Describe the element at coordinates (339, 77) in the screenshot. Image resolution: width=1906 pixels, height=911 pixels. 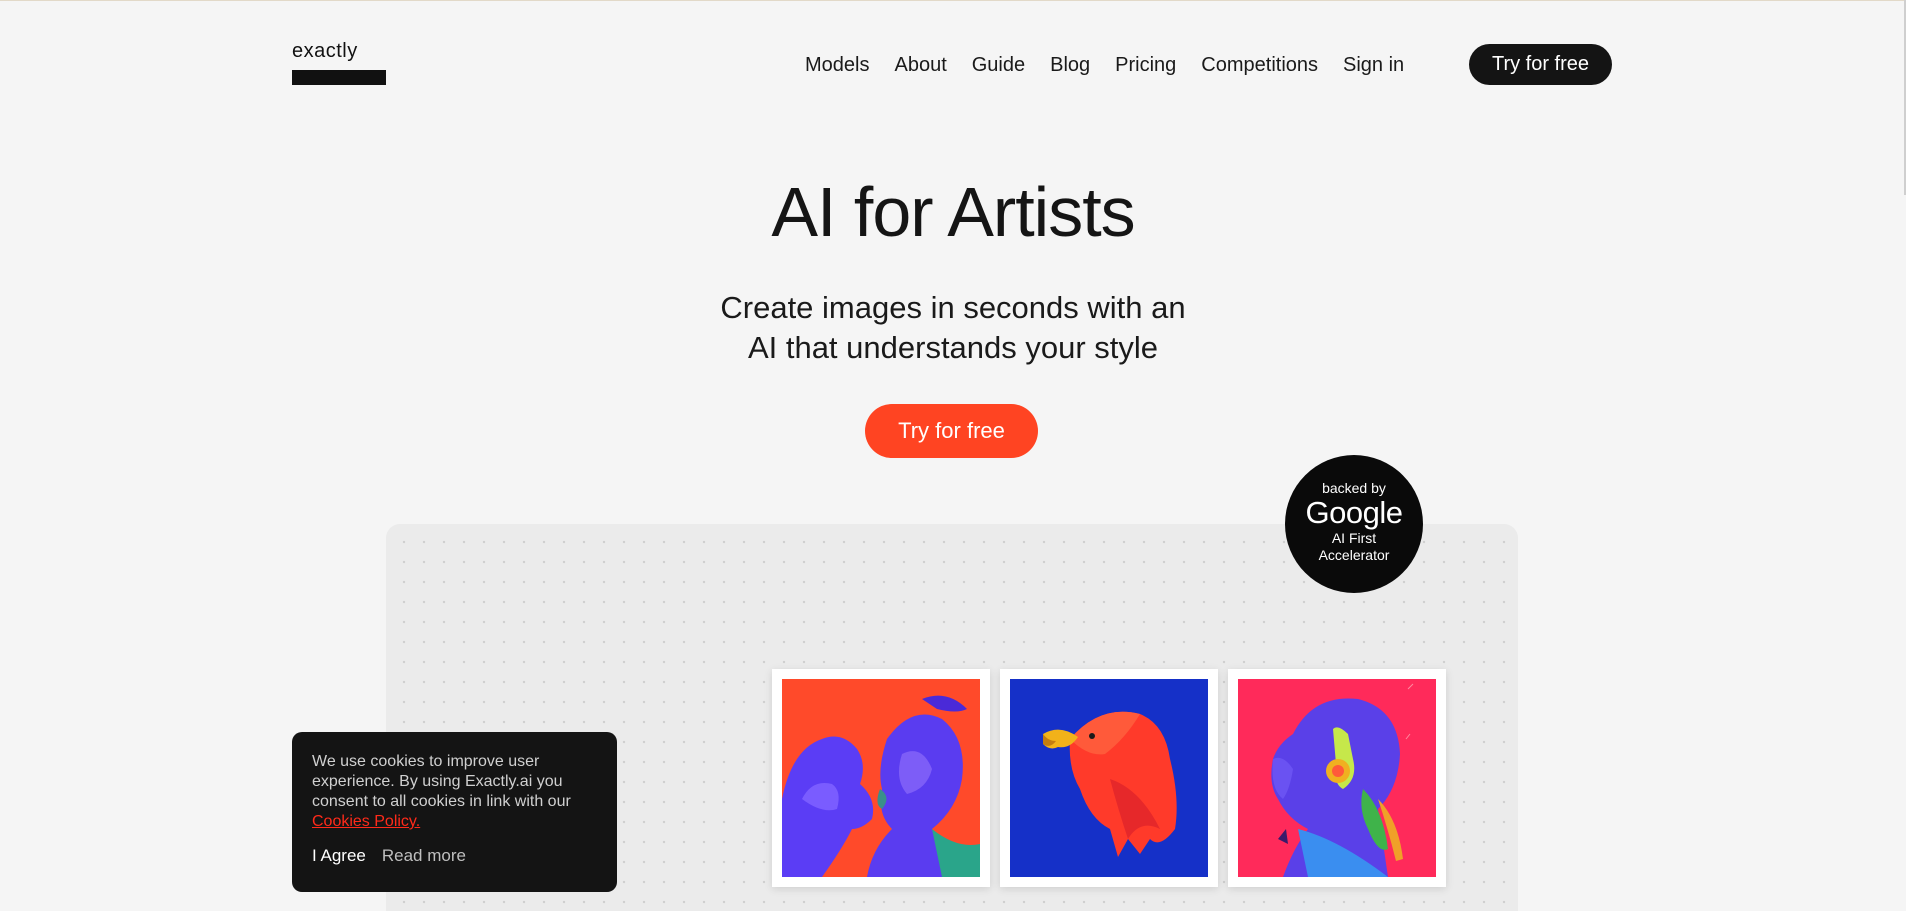
I see `logo-bar` at that location.